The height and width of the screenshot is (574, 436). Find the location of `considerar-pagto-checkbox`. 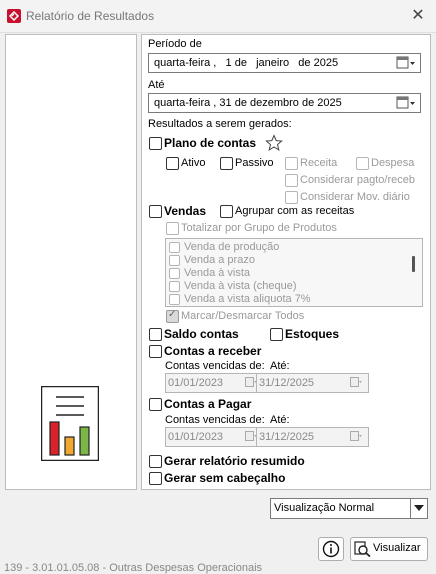

considerar-pagto-checkbox is located at coordinates (291, 180).